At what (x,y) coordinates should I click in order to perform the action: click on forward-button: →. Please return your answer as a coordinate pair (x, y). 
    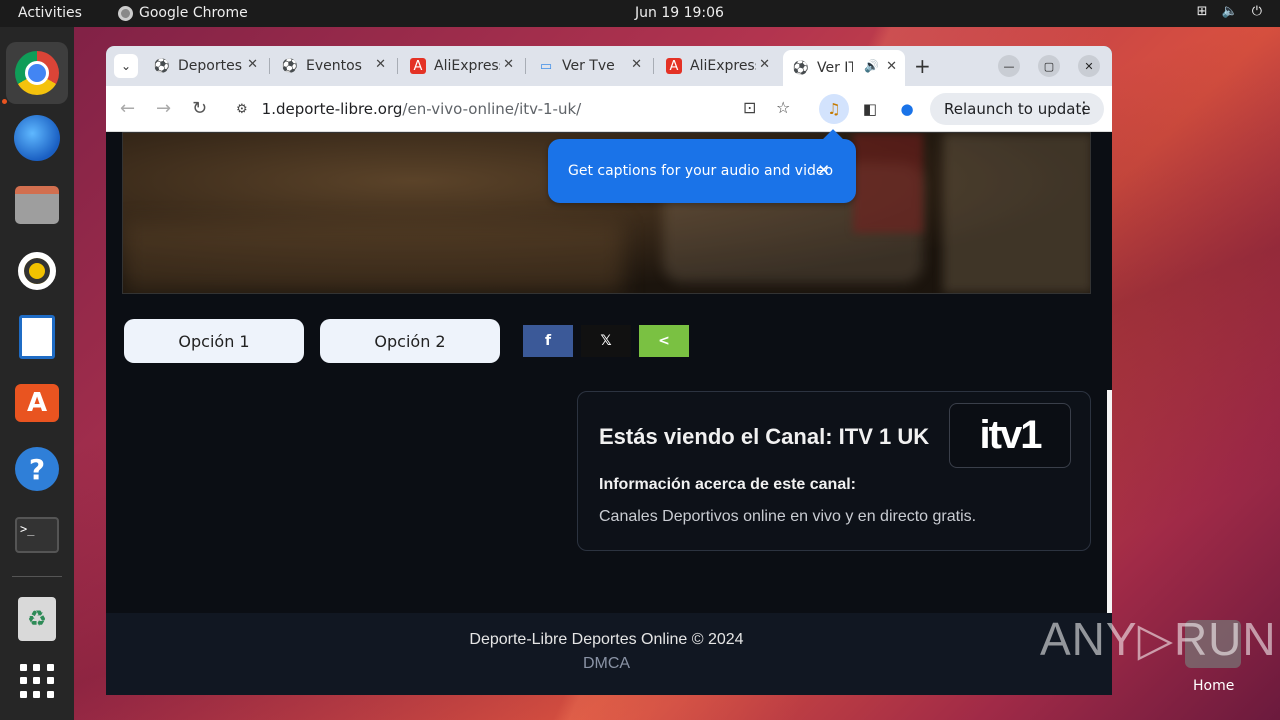
    Looking at the image, I should click on (163, 108).